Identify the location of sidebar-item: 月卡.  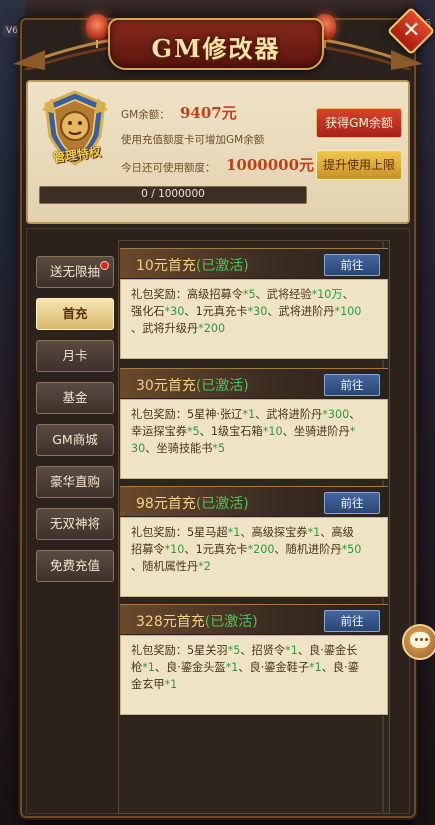
(75, 356).